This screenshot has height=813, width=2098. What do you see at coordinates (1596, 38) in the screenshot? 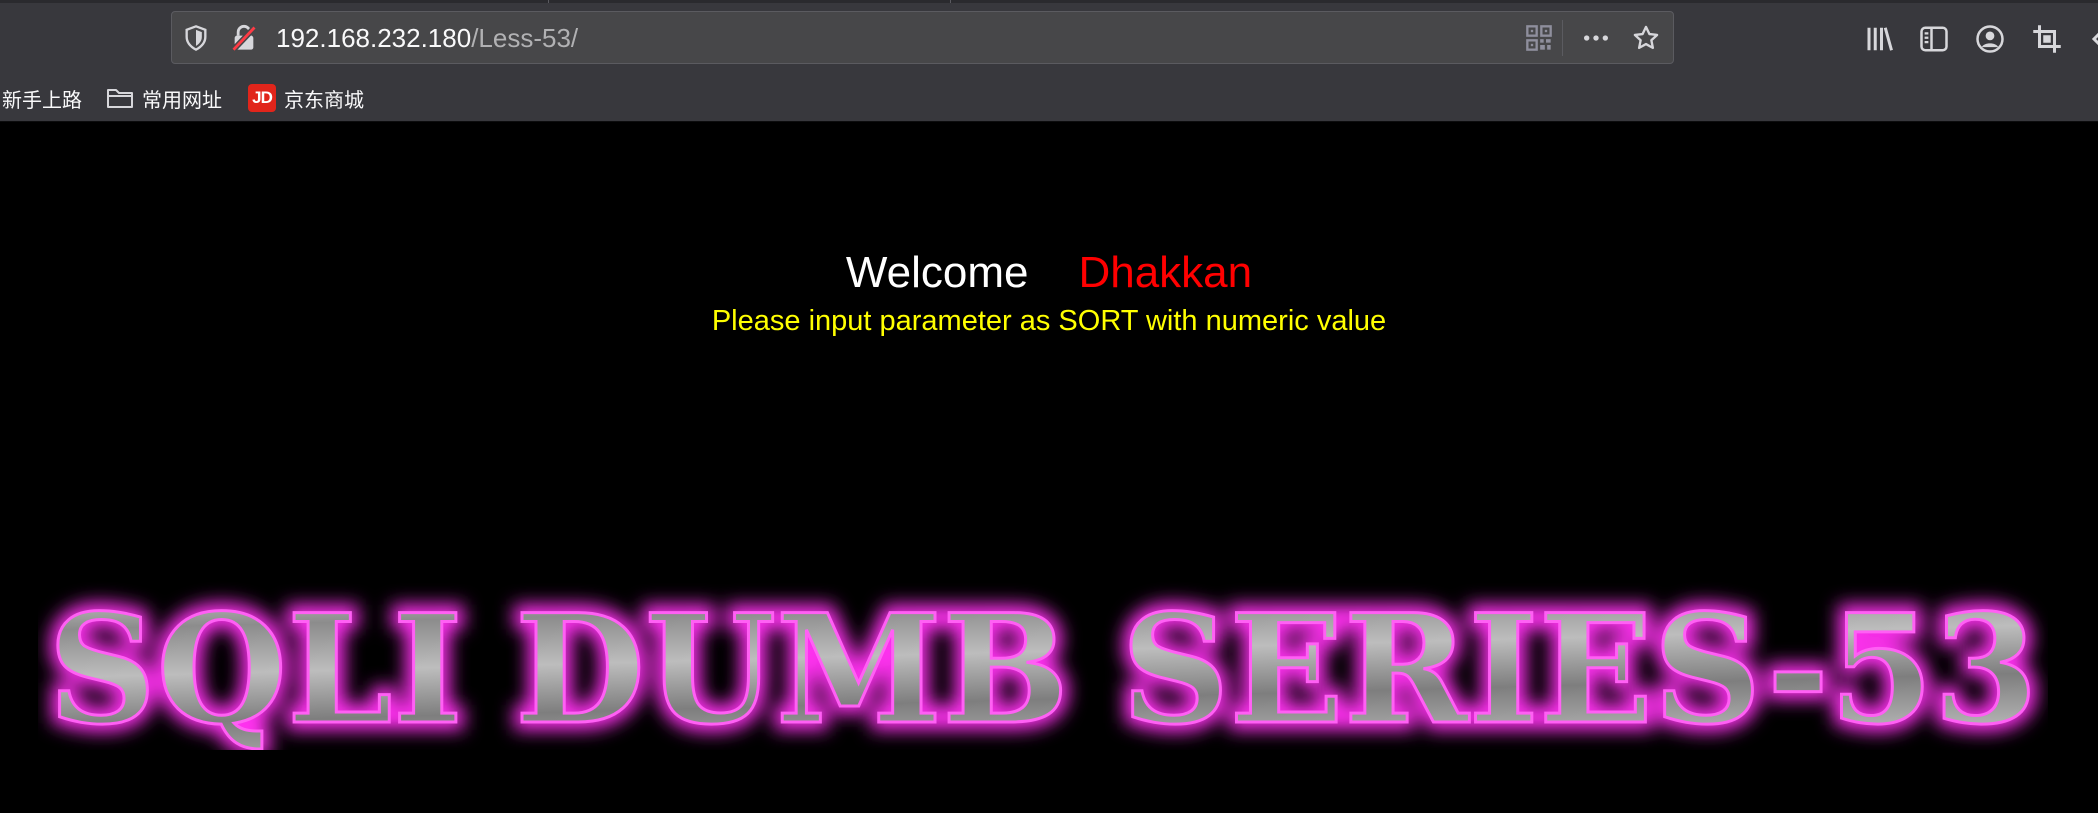
I see `more-icon` at bounding box center [1596, 38].